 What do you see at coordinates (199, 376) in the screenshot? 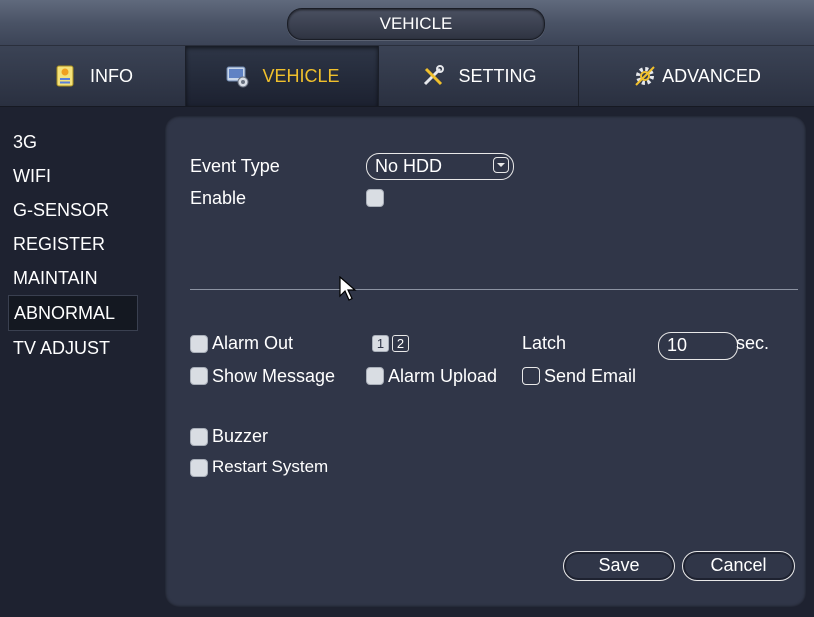
I see `show-message-checkbox` at bounding box center [199, 376].